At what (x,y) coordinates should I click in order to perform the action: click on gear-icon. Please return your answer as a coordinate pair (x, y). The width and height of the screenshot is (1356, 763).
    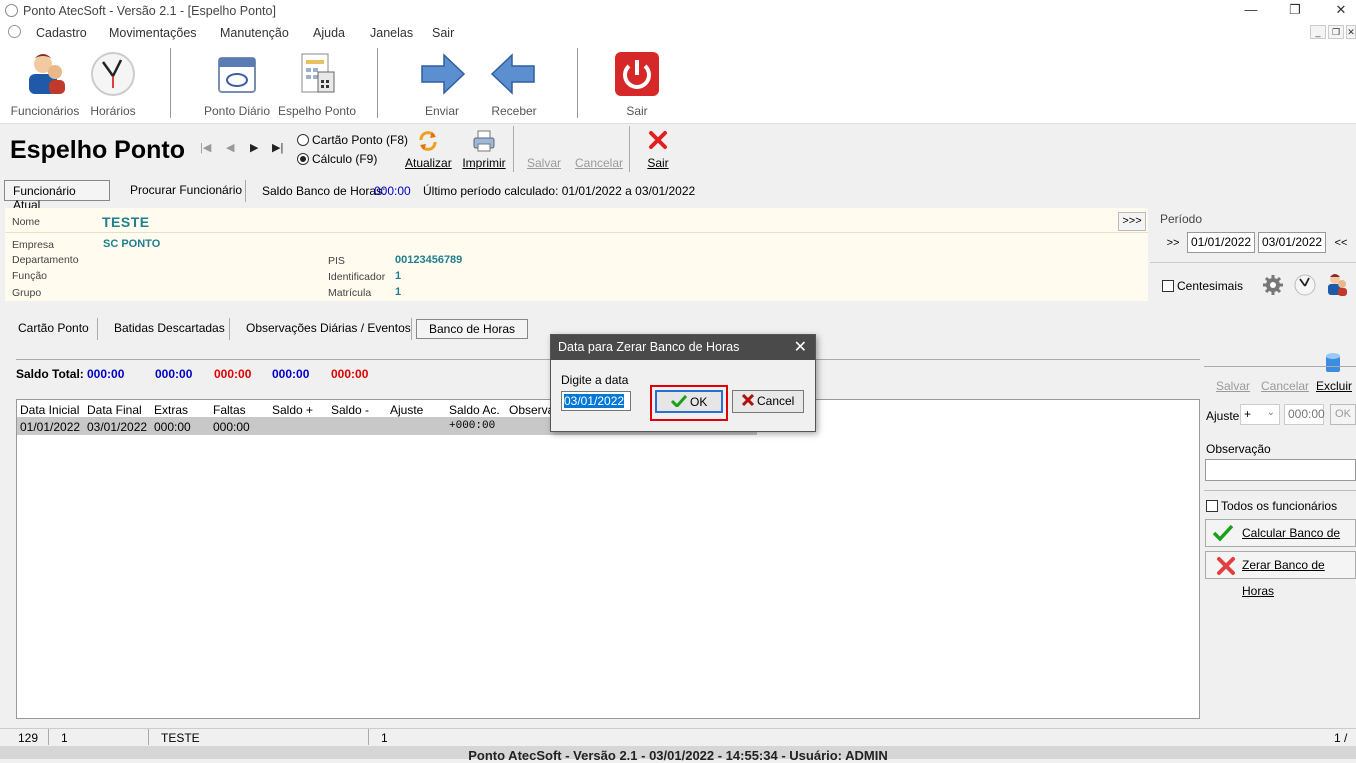
    Looking at the image, I should click on (1273, 285).